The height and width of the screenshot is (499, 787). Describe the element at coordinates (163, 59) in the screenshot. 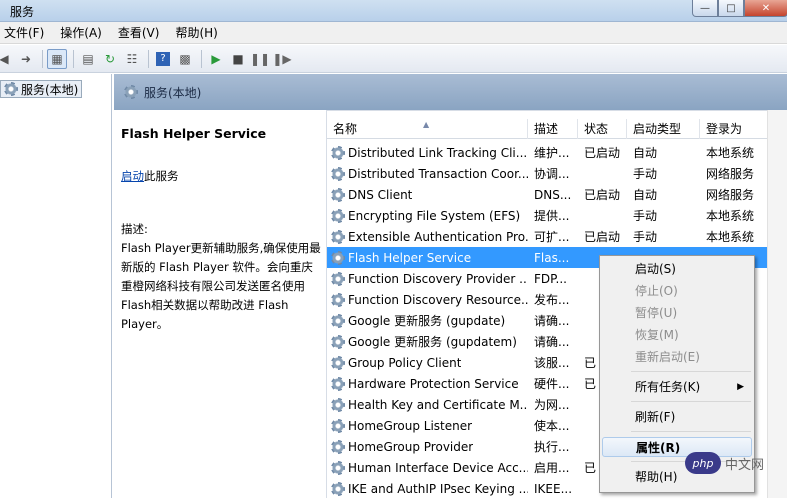

I see `help-toolbar-button: ?` at that location.